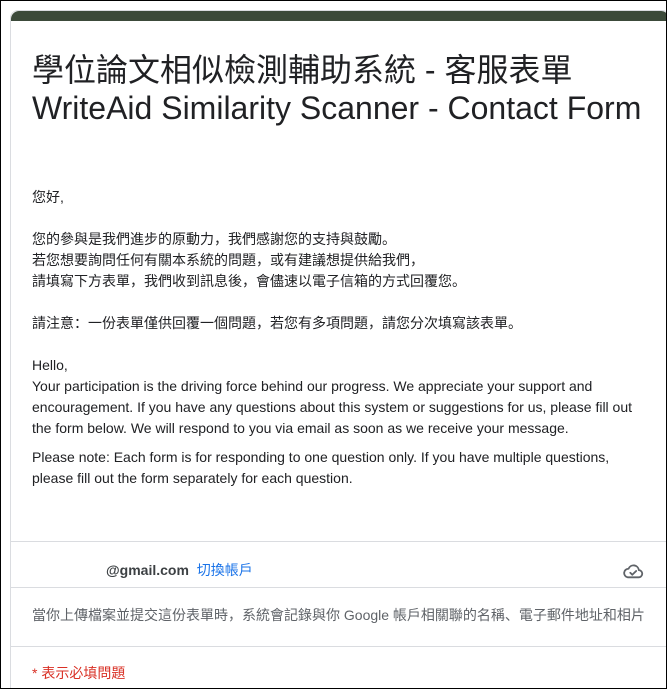 This screenshot has height=691, width=669. What do you see at coordinates (48, 197) in the screenshot?
I see `zh-greeting: 您好,` at bounding box center [48, 197].